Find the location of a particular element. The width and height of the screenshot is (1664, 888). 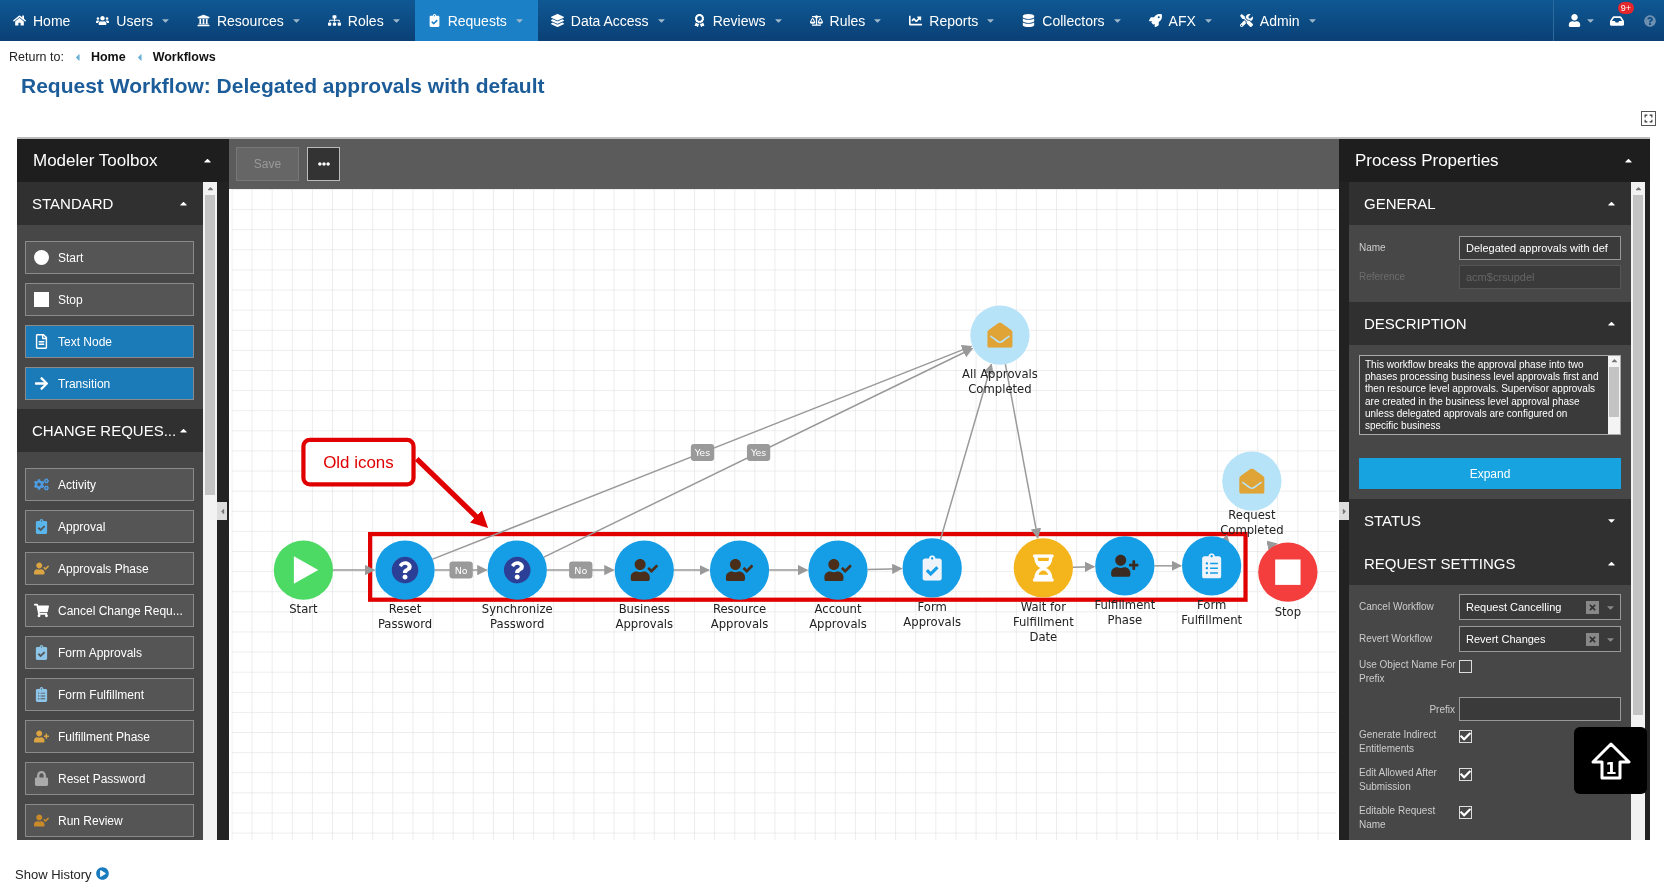

node-label: Stop is located at coordinates (1288, 611).